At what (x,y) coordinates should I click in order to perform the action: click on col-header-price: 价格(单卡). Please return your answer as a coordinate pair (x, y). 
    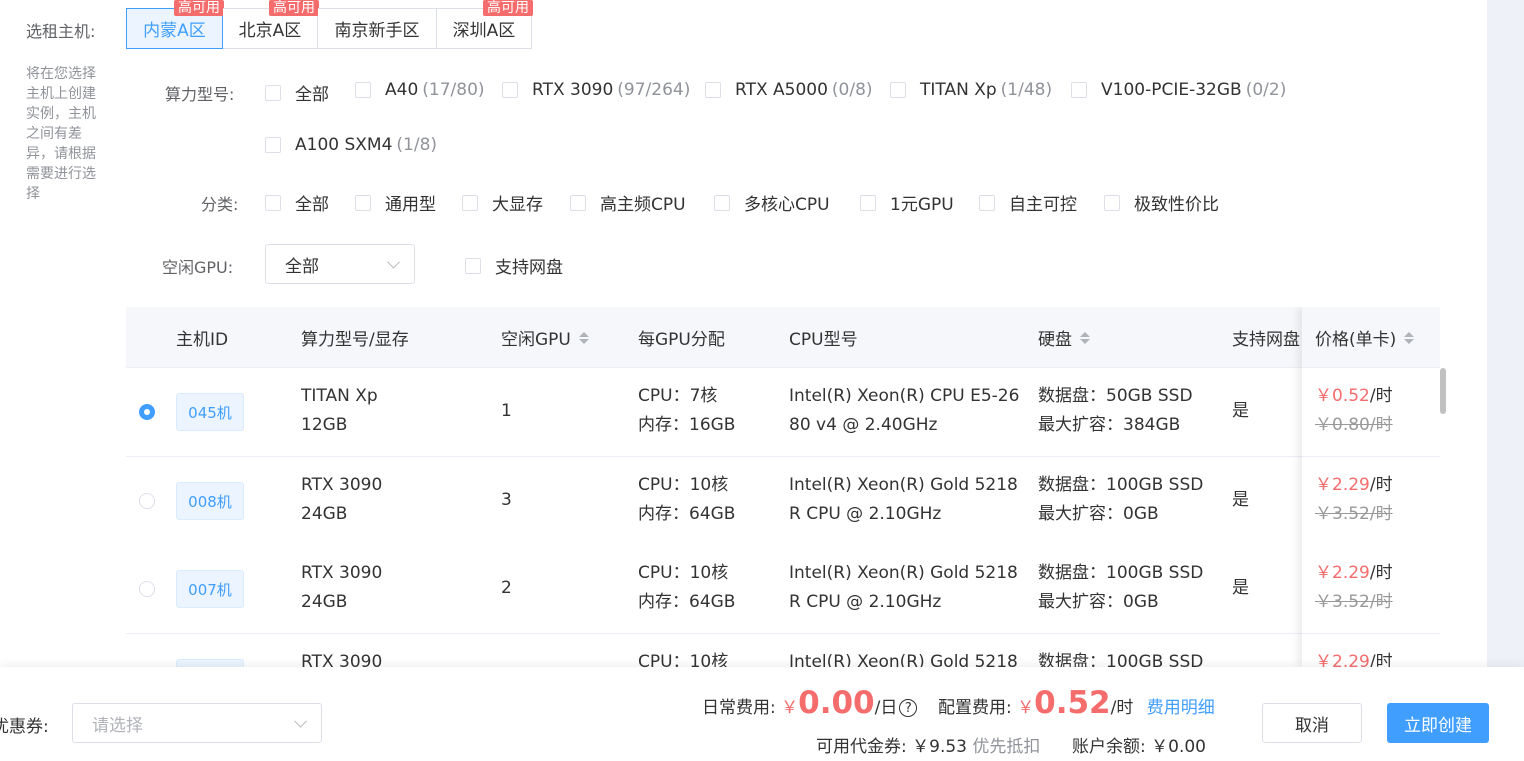
    Looking at the image, I should click on (1365, 337).